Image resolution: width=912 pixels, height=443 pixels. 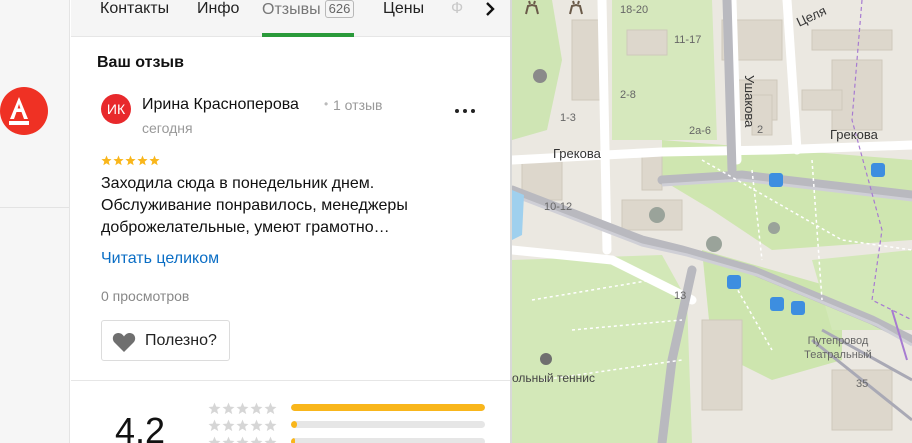 I want to click on map-house-number: 2-8, so click(x=628, y=95).